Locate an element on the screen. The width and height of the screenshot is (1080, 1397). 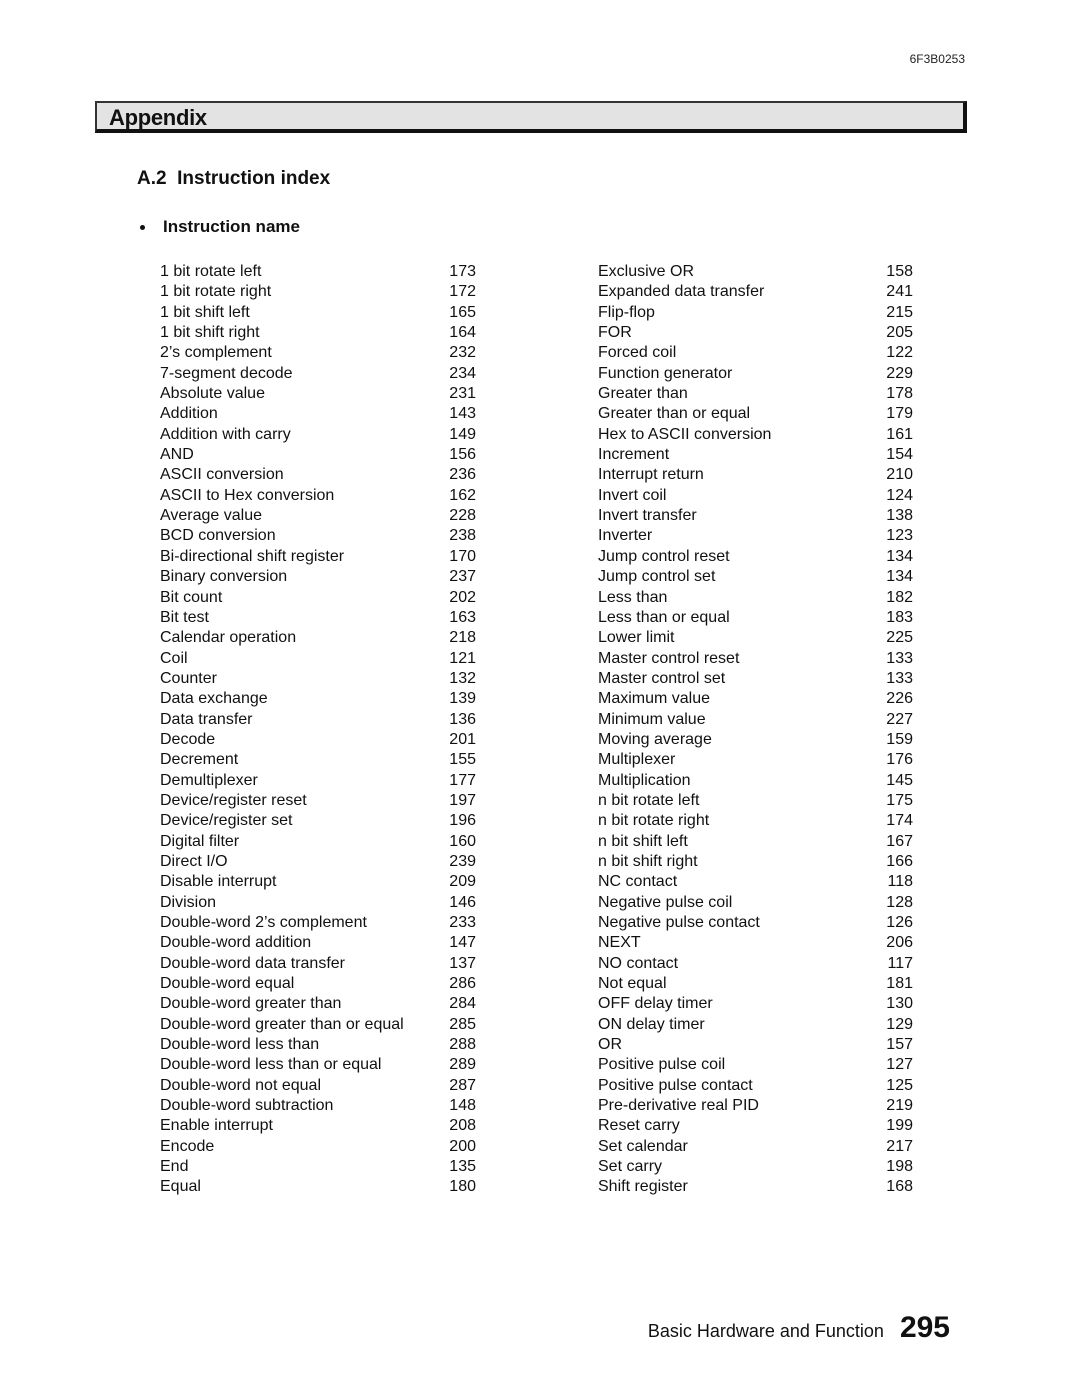
instruction-page: 241 is located at coordinates (899, 292).